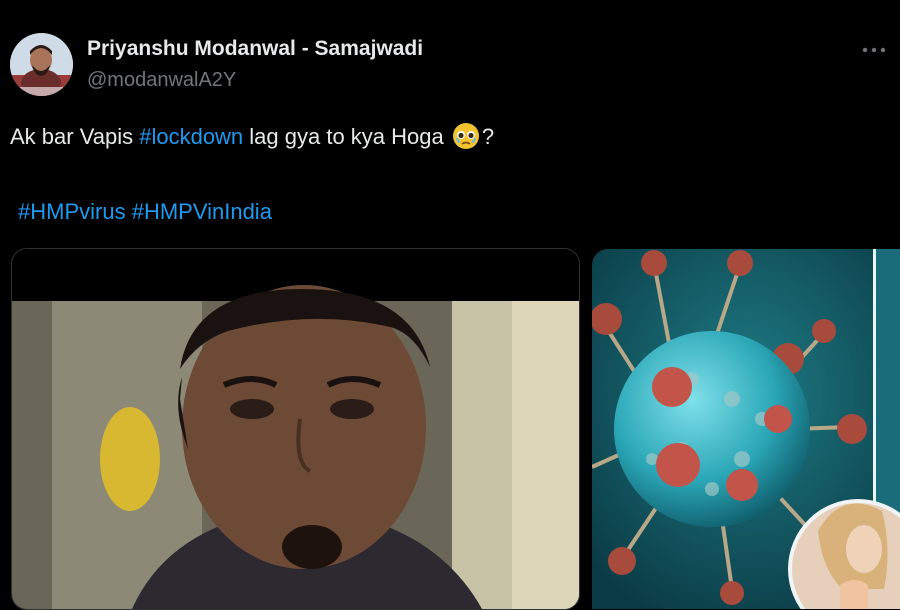 The height and width of the screenshot is (610, 900). I want to click on avatar, so click(41, 64).